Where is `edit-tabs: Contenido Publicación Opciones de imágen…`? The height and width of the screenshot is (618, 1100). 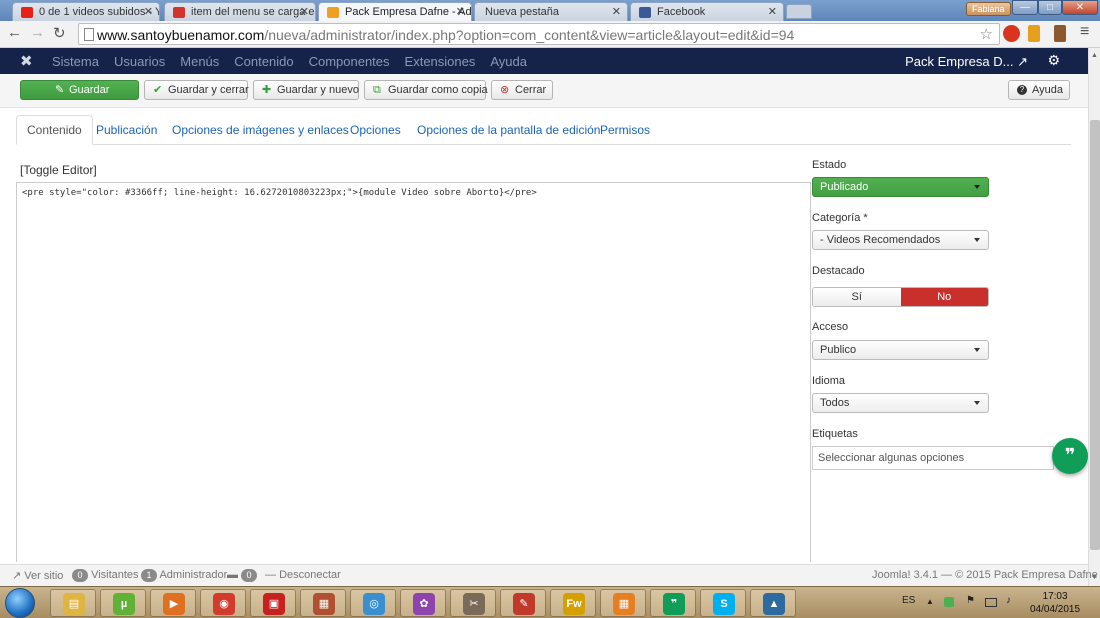
edit-tabs: Contenido Publicación Opciones de imágen… is located at coordinates (543, 130).